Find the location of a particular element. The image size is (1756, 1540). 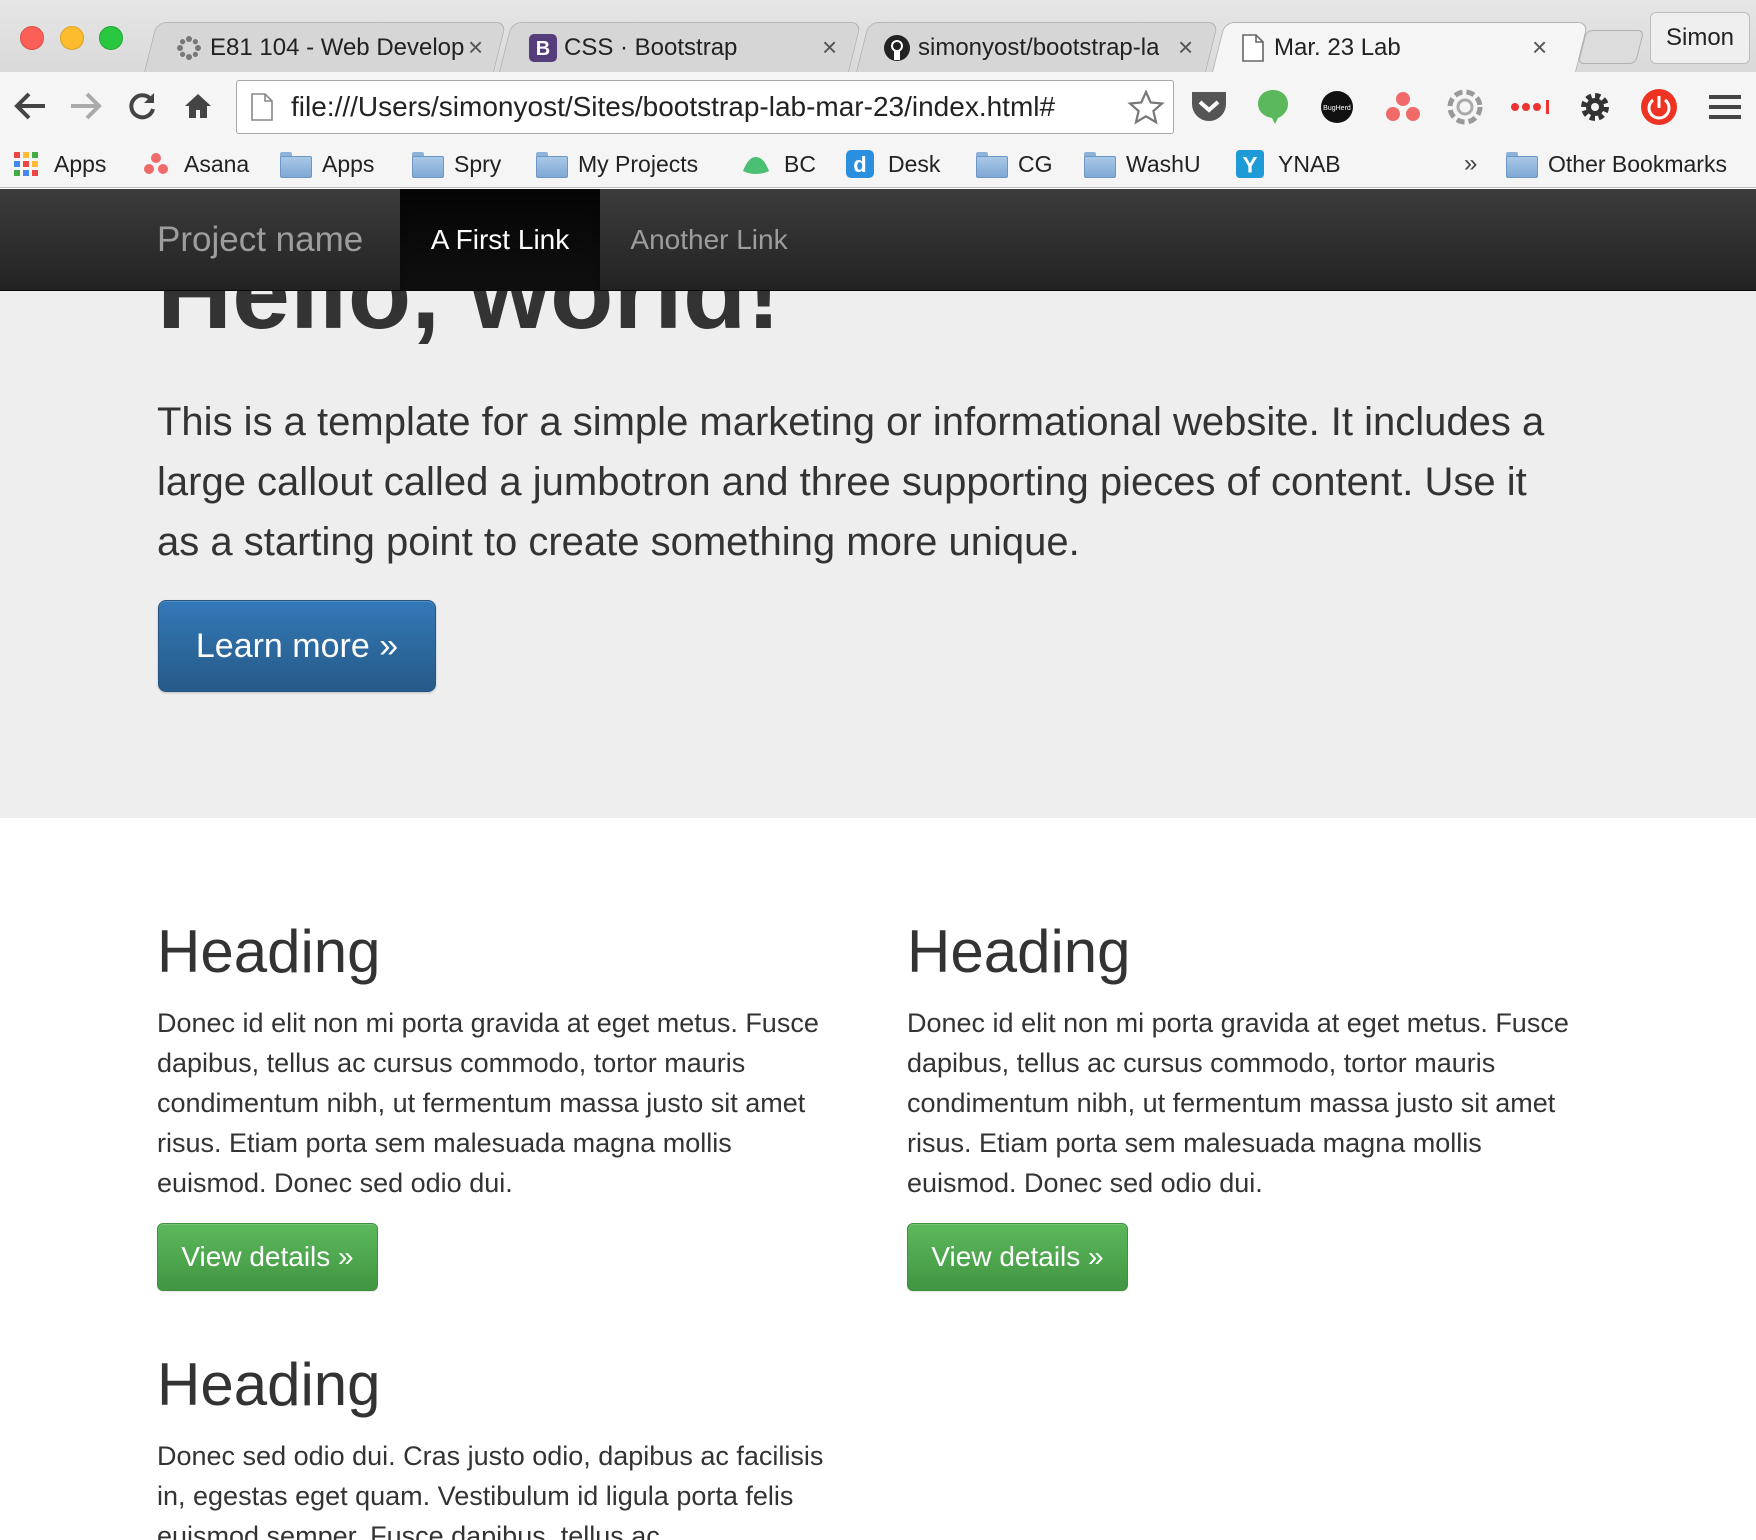

reload-icon is located at coordinates (142, 106).